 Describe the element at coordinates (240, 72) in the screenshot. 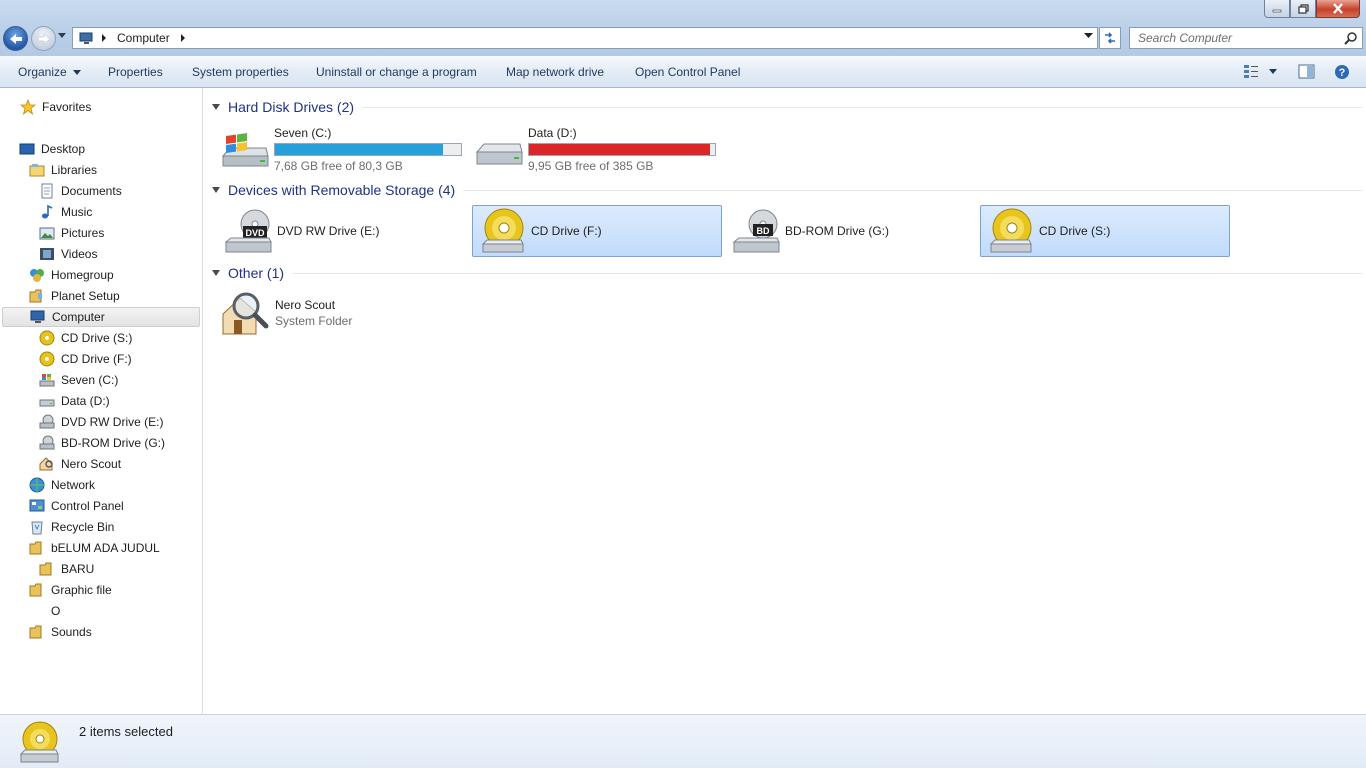

I see `system-properties-button: System properties` at that location.